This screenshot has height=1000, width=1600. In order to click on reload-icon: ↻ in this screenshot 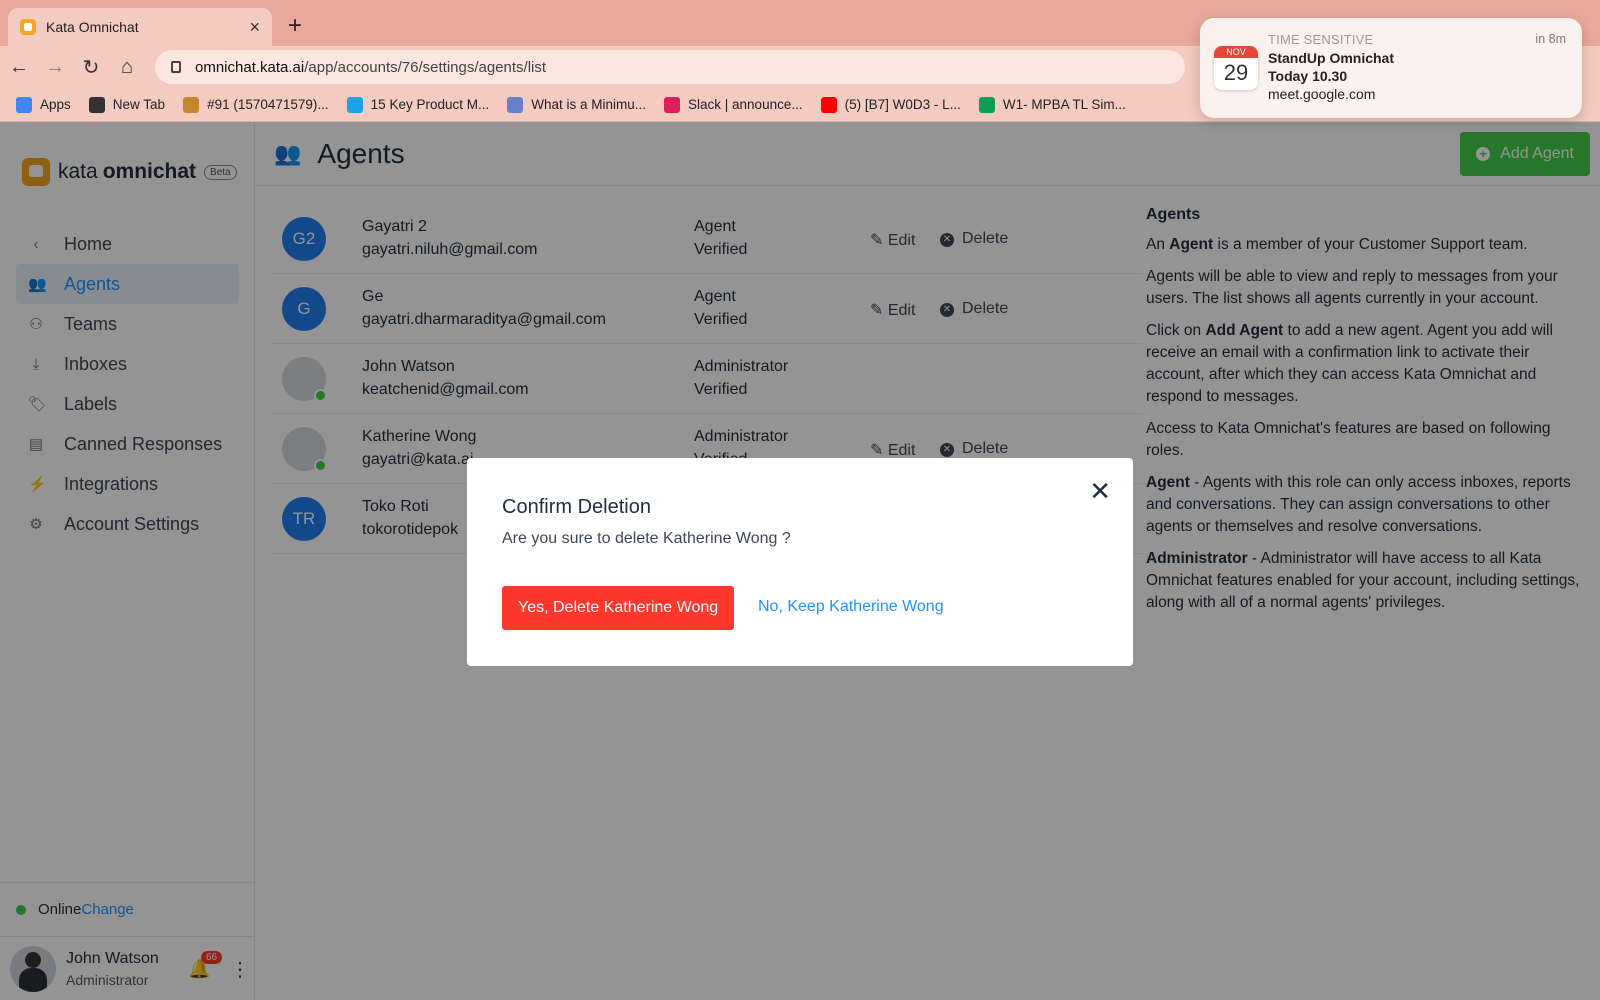, I will do `click(91, 67)`.